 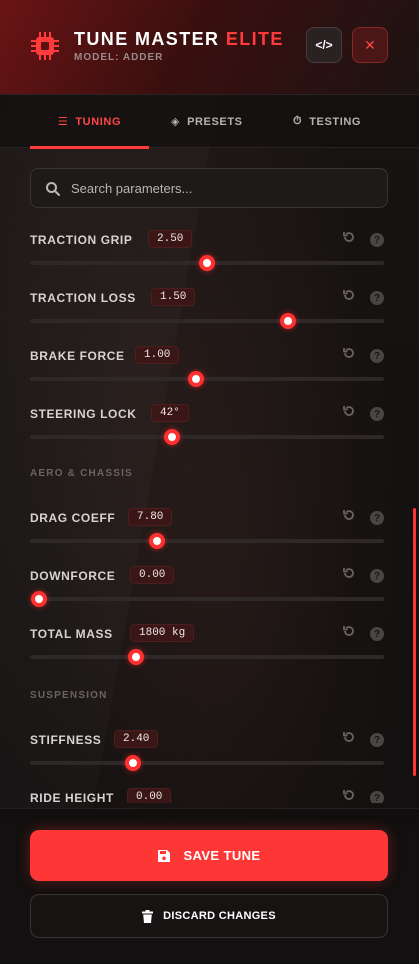 What do you see at coordinates (136, 739) in the screenshot?
I see `param-value: 2.40` at bounding box center [136, 739].